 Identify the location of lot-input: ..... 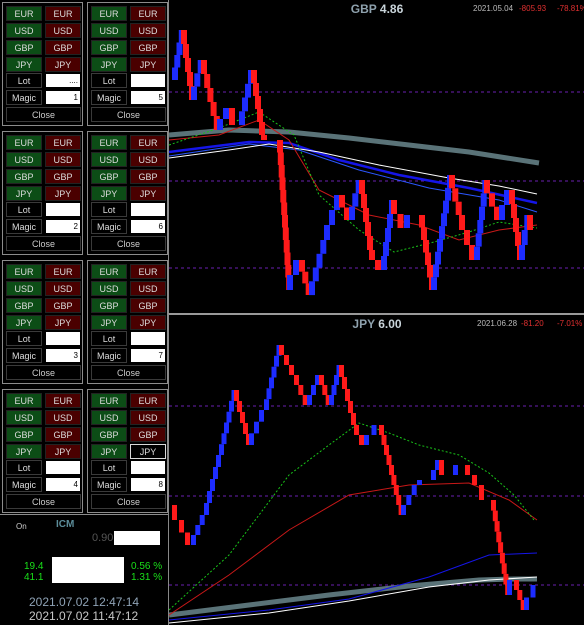
(63, 80).